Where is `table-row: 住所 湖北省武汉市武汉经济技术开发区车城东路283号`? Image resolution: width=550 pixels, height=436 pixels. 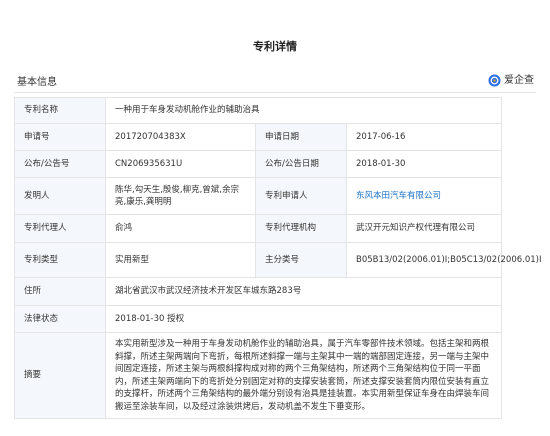 table-row: 住所 湖北省武汉市武汉经济技术开发区车城东路283号 is located at coordinates (258, 291).